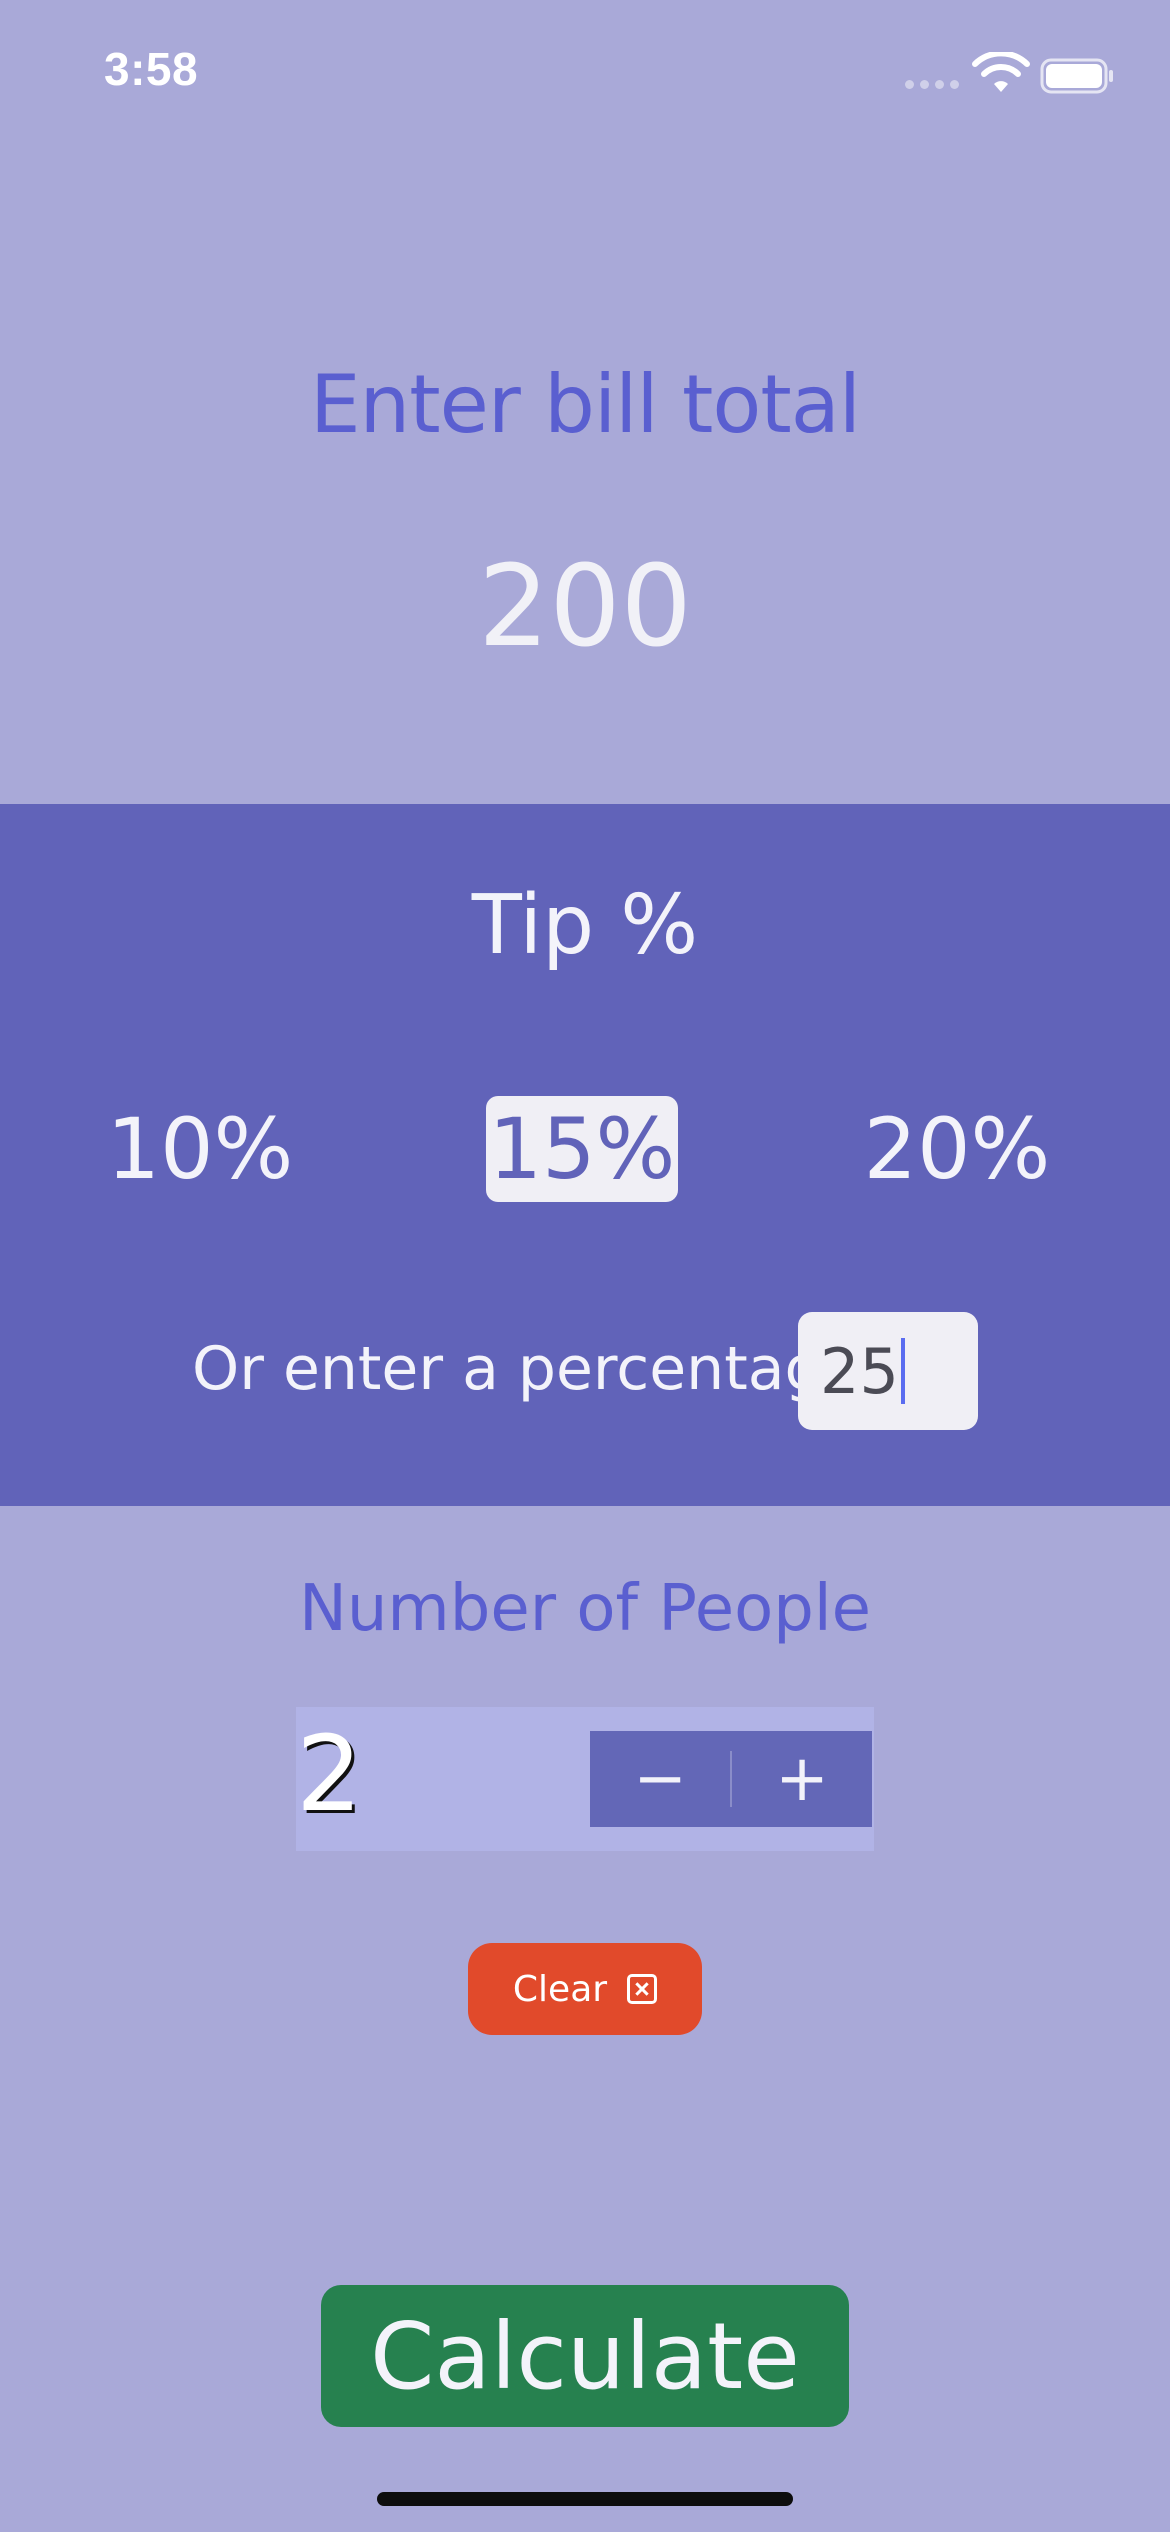 The image size is (1170, 2532). Describe the element at coordinates (536, 1369) in the screenshot. I see `custom-percentage-label: Or enter a percentage:` at that location.